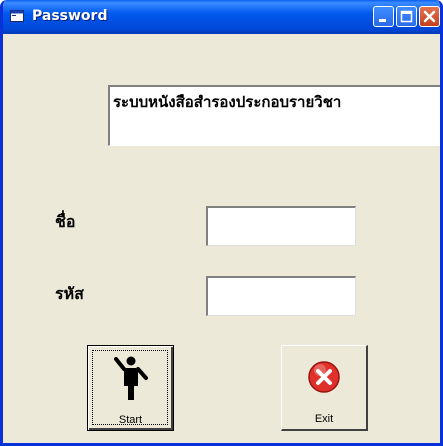 The width and height of the screenshot is (443, 446). Describe the element at coordinates (281, 226) in the screenshot. I see `name-input` at that location.